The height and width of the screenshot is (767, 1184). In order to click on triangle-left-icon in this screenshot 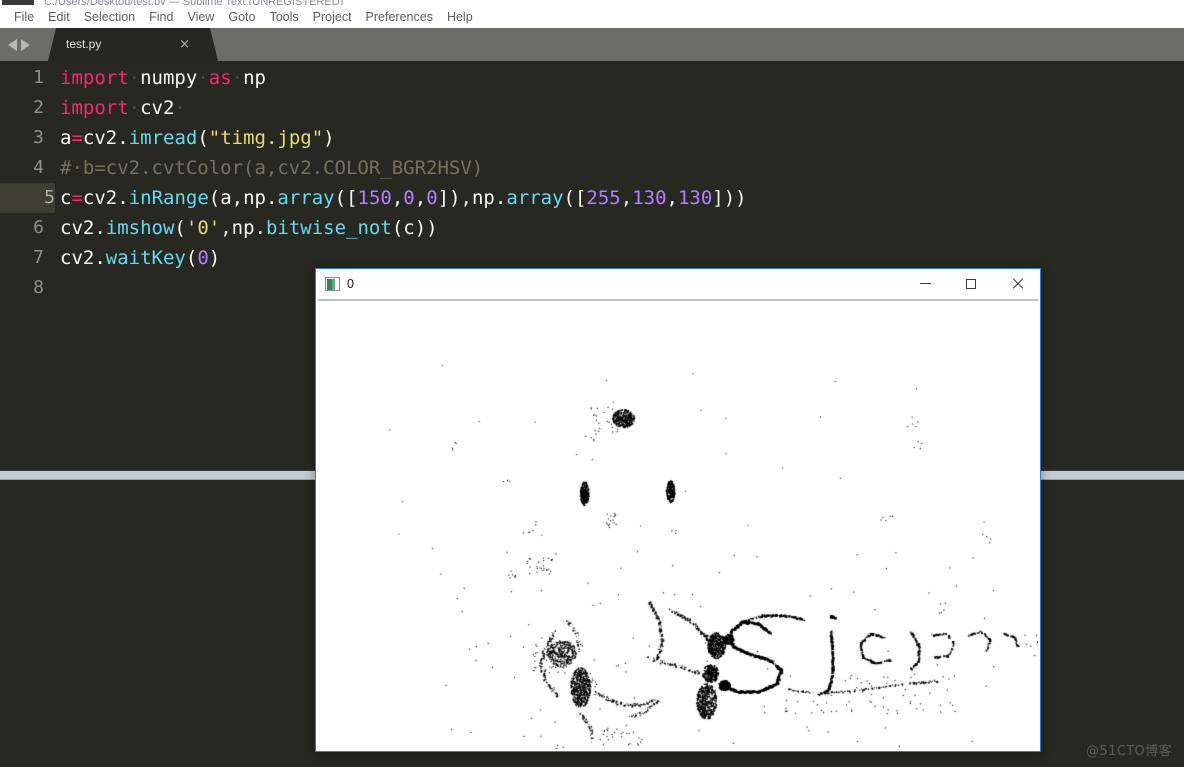, I will do `click(12, 44)`.